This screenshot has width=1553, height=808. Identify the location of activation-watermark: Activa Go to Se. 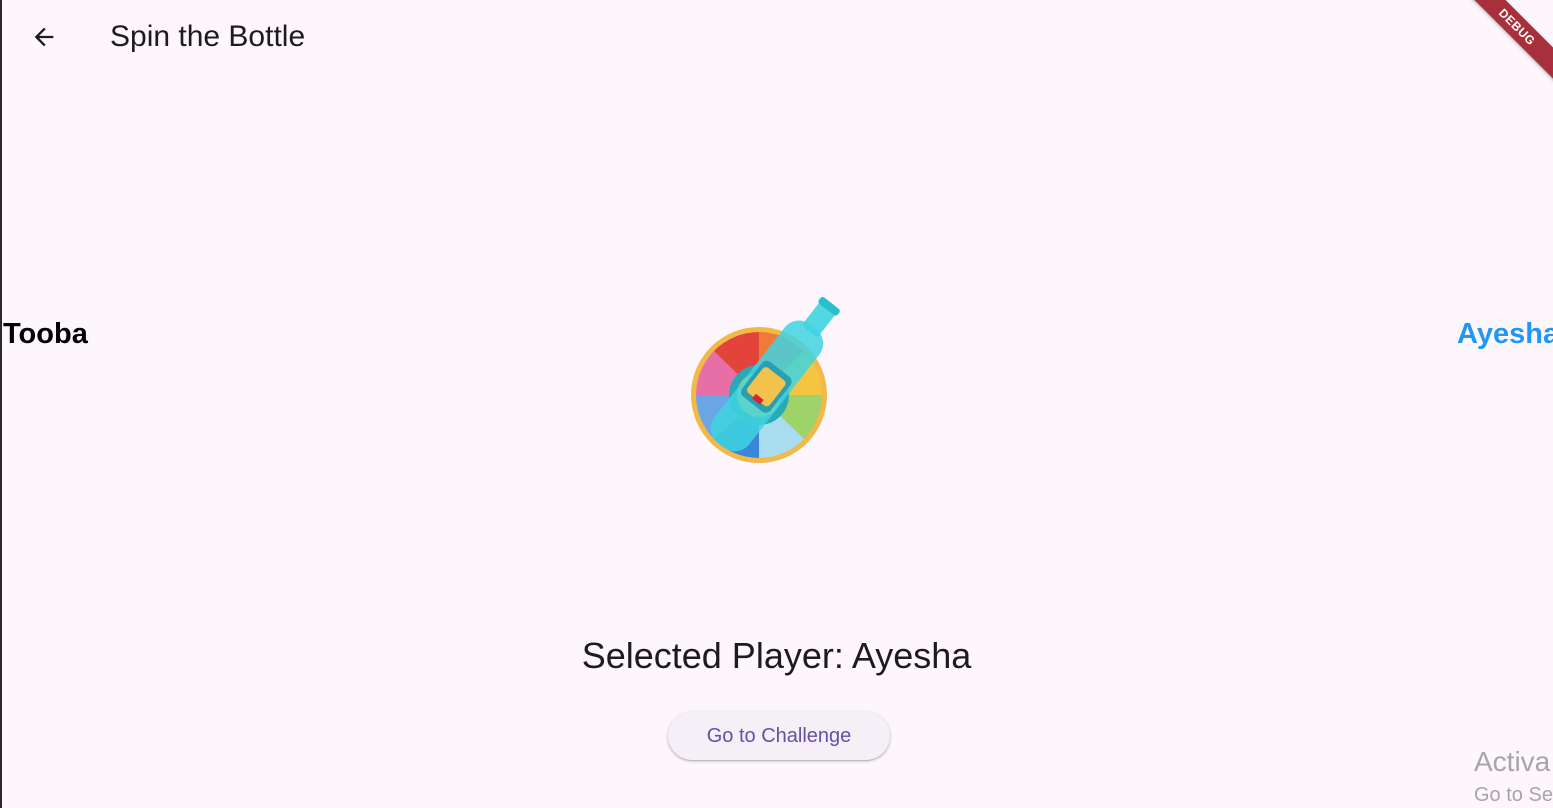
(1513, 776).